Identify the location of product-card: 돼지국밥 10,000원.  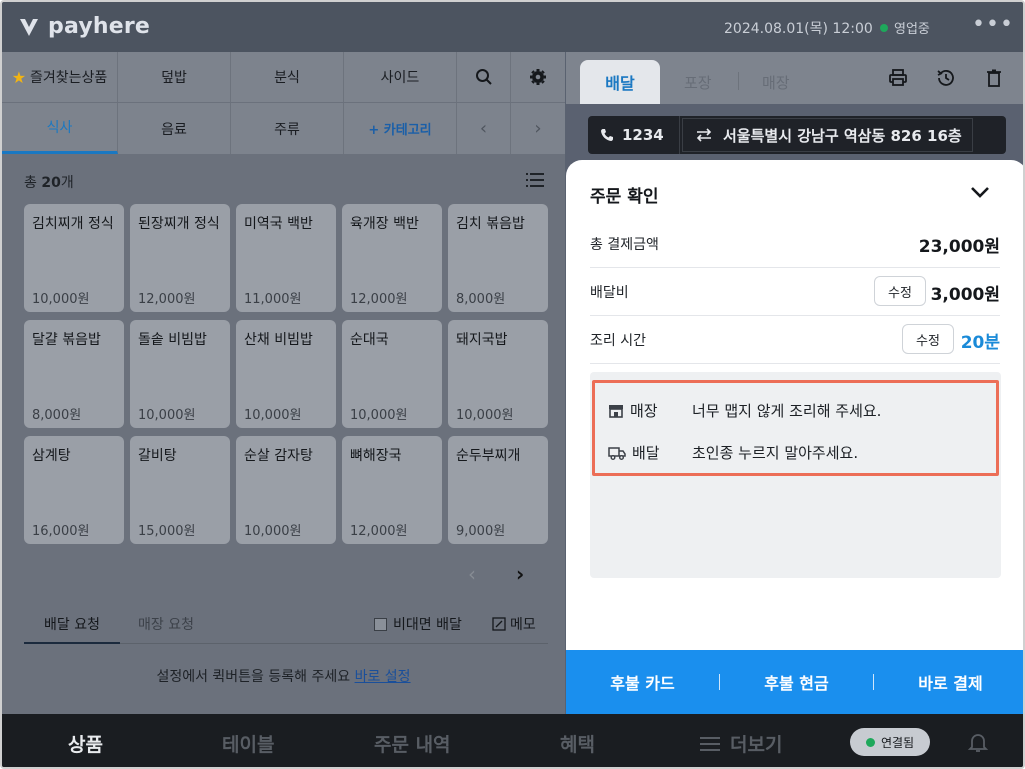
(498, 374).